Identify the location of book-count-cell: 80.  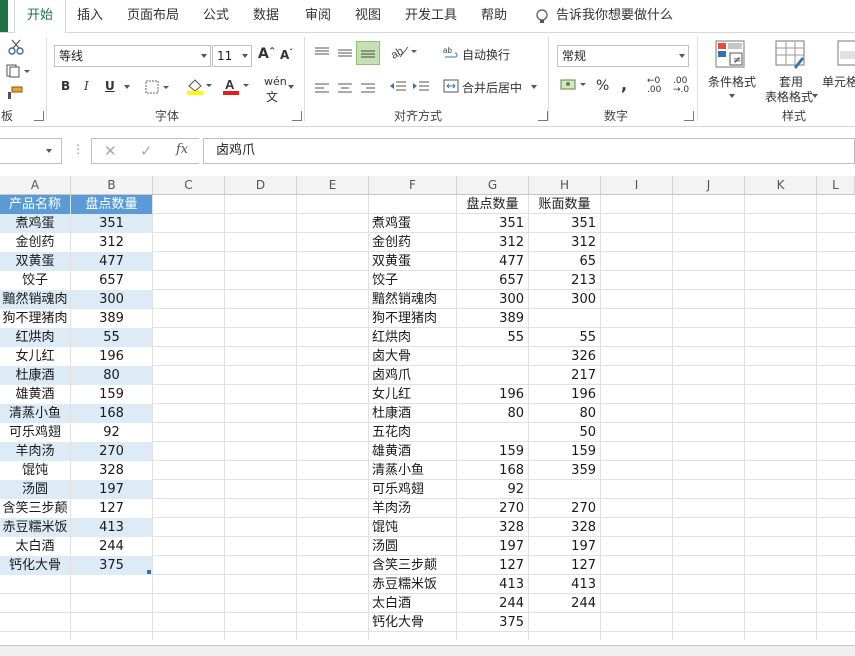
(564, 413).